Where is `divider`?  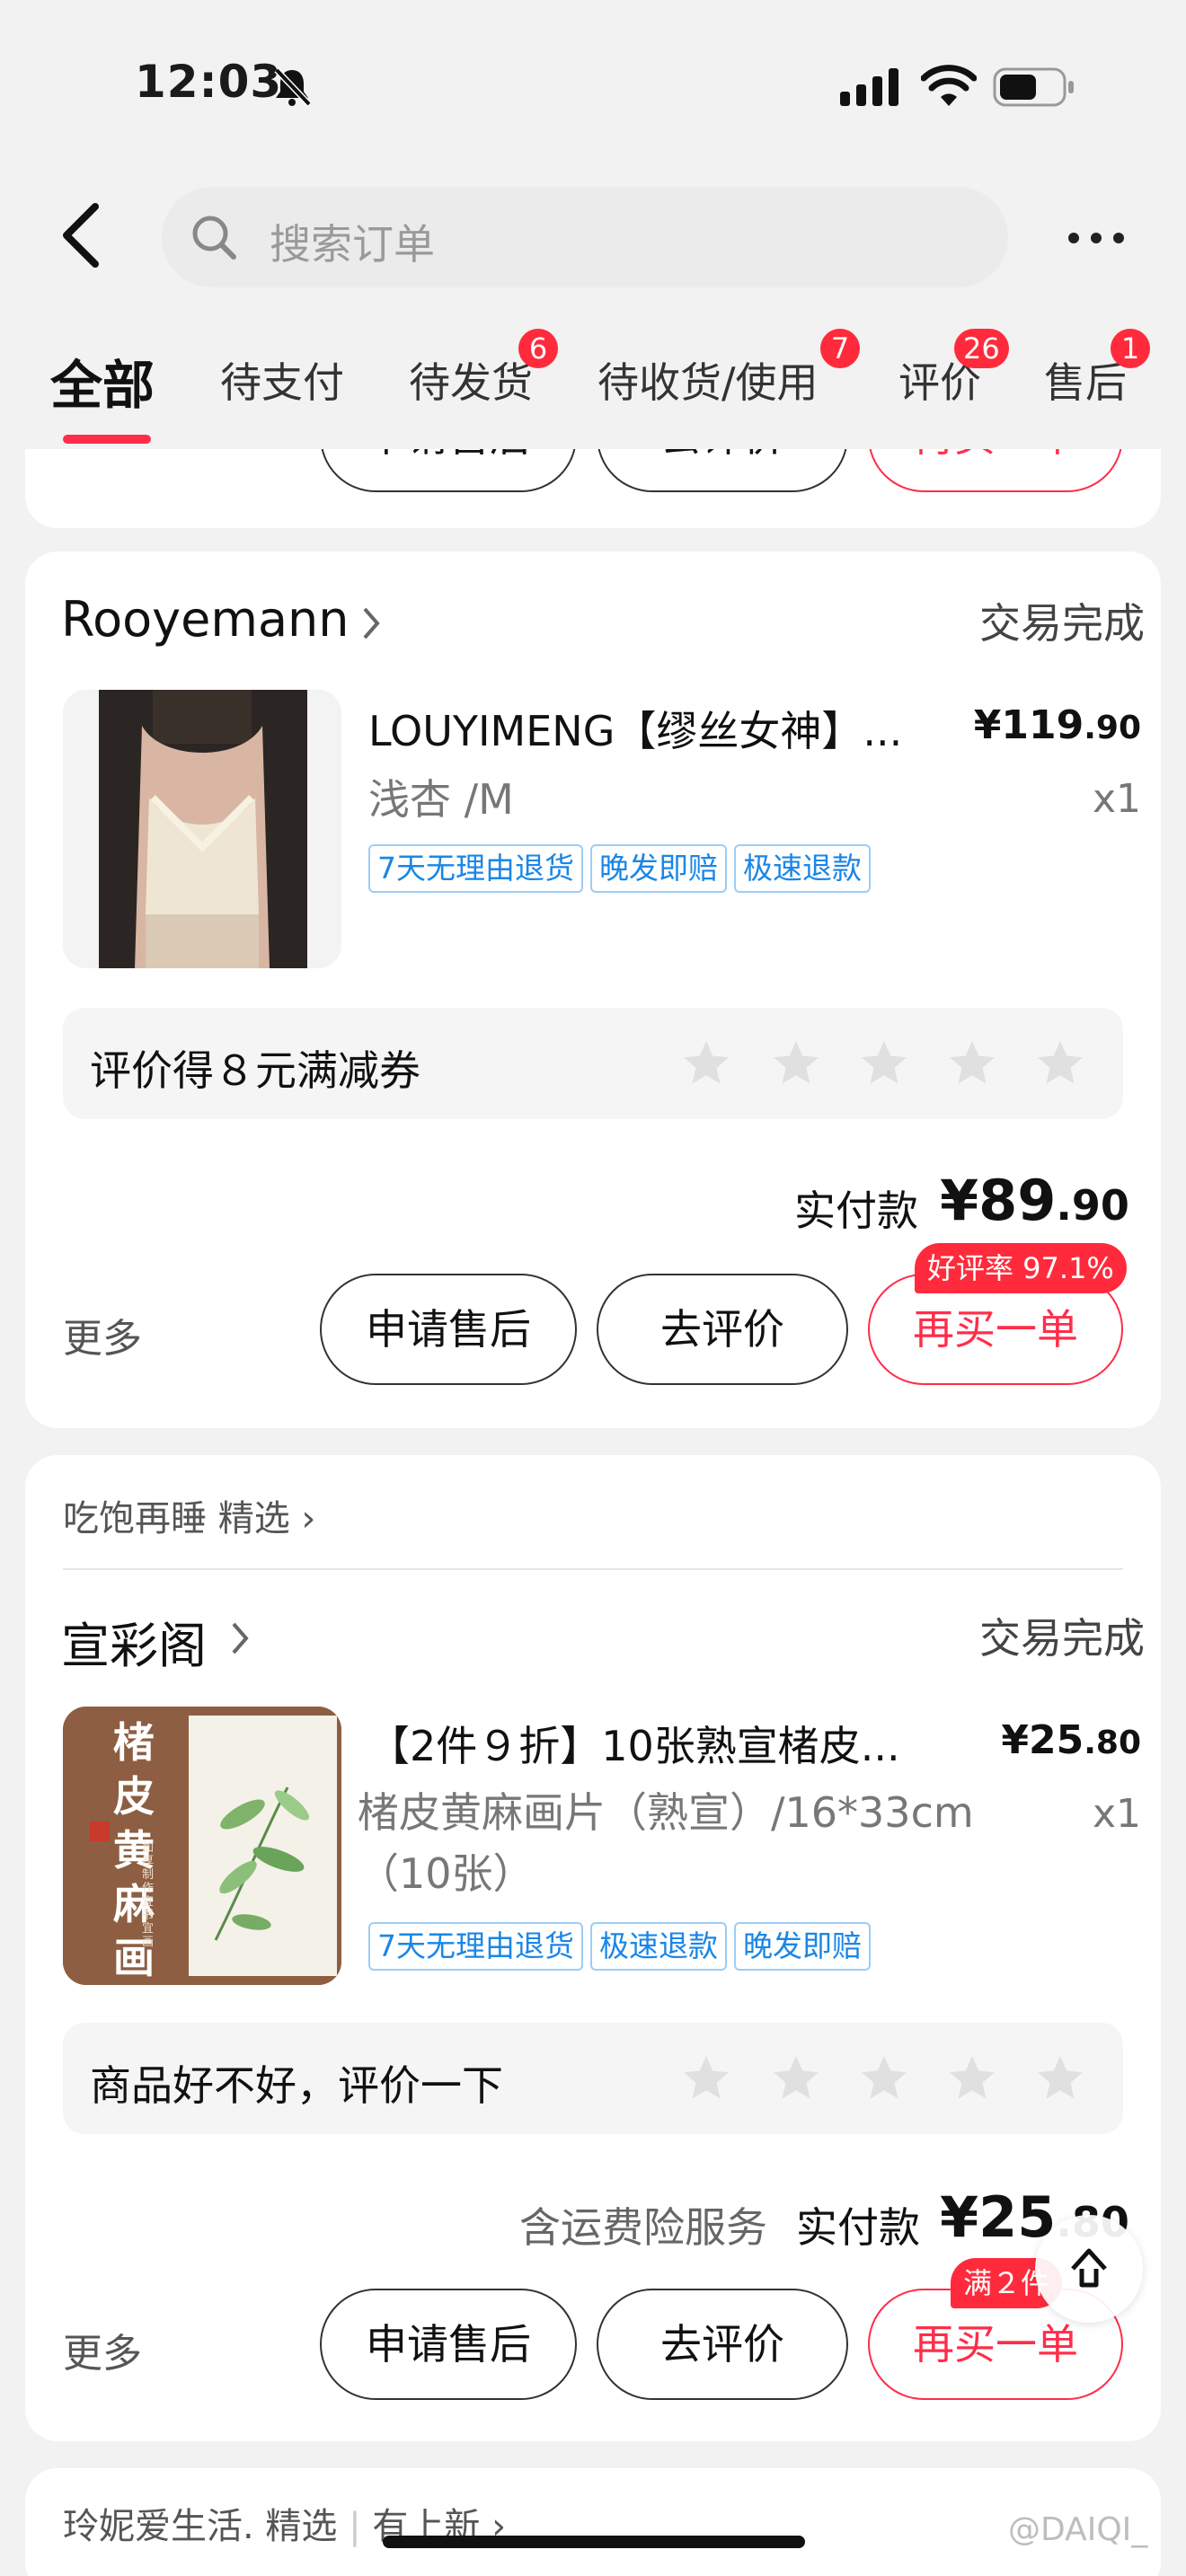
divider is located at coordinates (593, 1569).